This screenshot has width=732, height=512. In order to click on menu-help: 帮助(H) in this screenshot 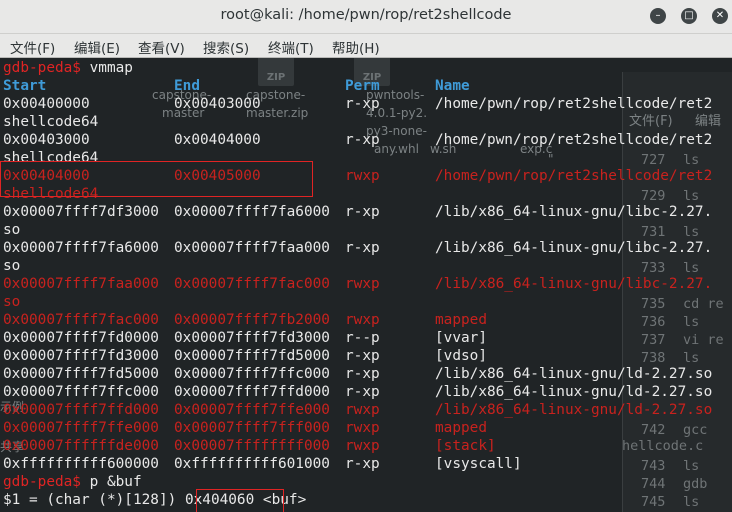, I will do `click(356, 47)`.